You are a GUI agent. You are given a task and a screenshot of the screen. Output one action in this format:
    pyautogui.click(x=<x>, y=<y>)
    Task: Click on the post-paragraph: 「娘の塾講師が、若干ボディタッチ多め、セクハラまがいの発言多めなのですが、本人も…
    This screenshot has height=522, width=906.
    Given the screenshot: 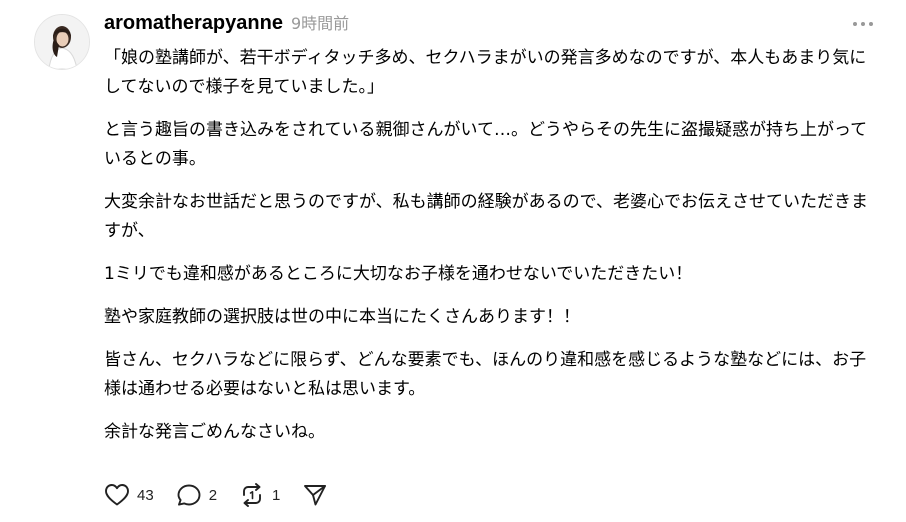 What is the action you would take?
    pyautogui.click(x=485, y=72)
    